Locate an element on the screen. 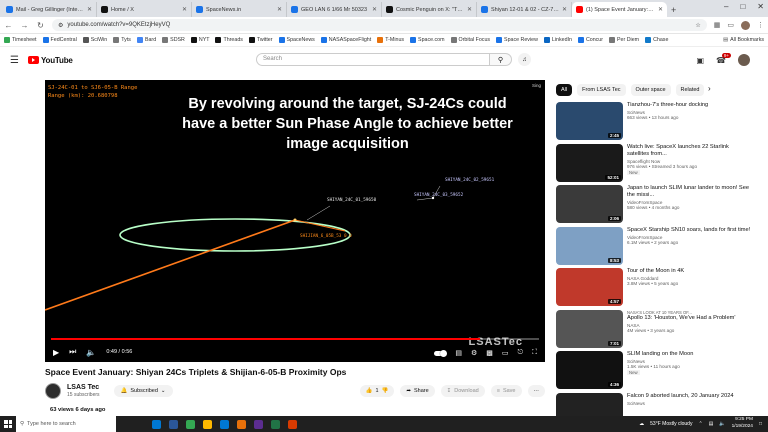 This screenshot has width=768, height=432. bookmark-item: Timesheet is located at coordinates (20, 40).